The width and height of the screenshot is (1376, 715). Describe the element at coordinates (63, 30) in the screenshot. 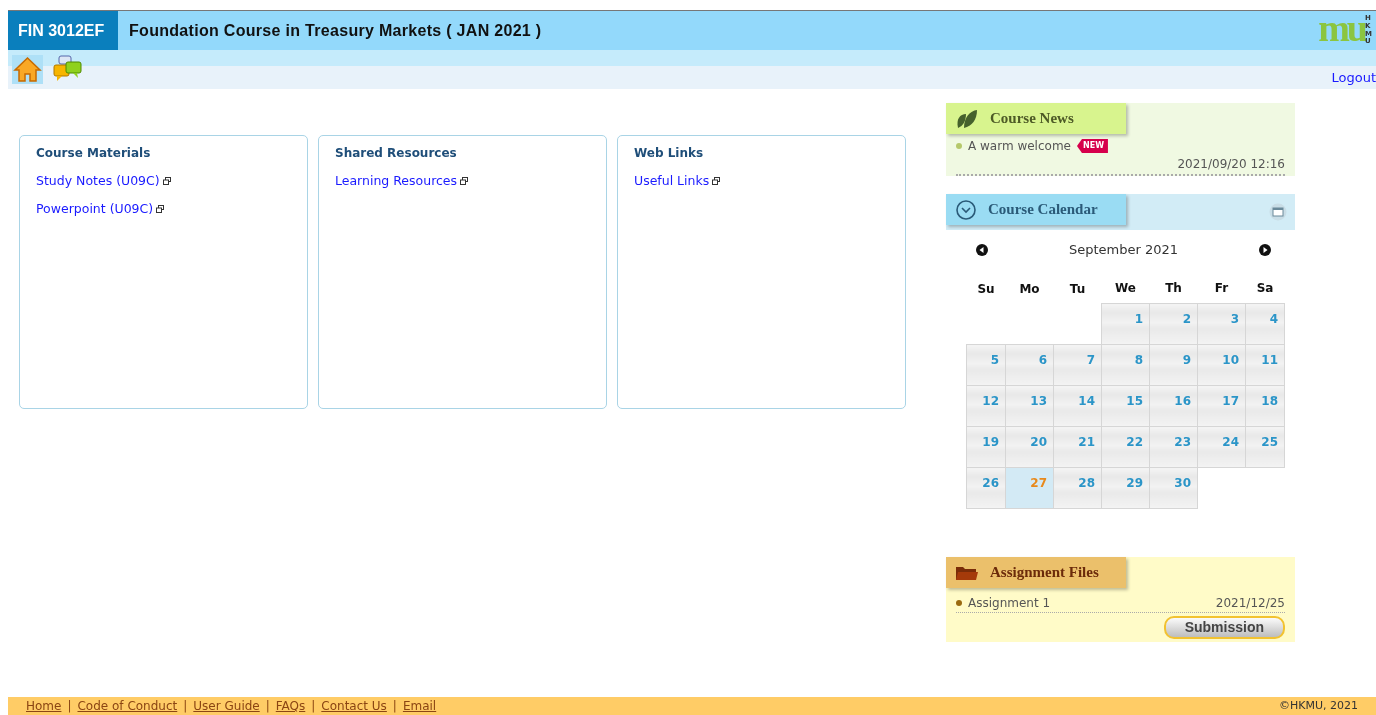

I see `course-code: FIN 3012EF` at that location.